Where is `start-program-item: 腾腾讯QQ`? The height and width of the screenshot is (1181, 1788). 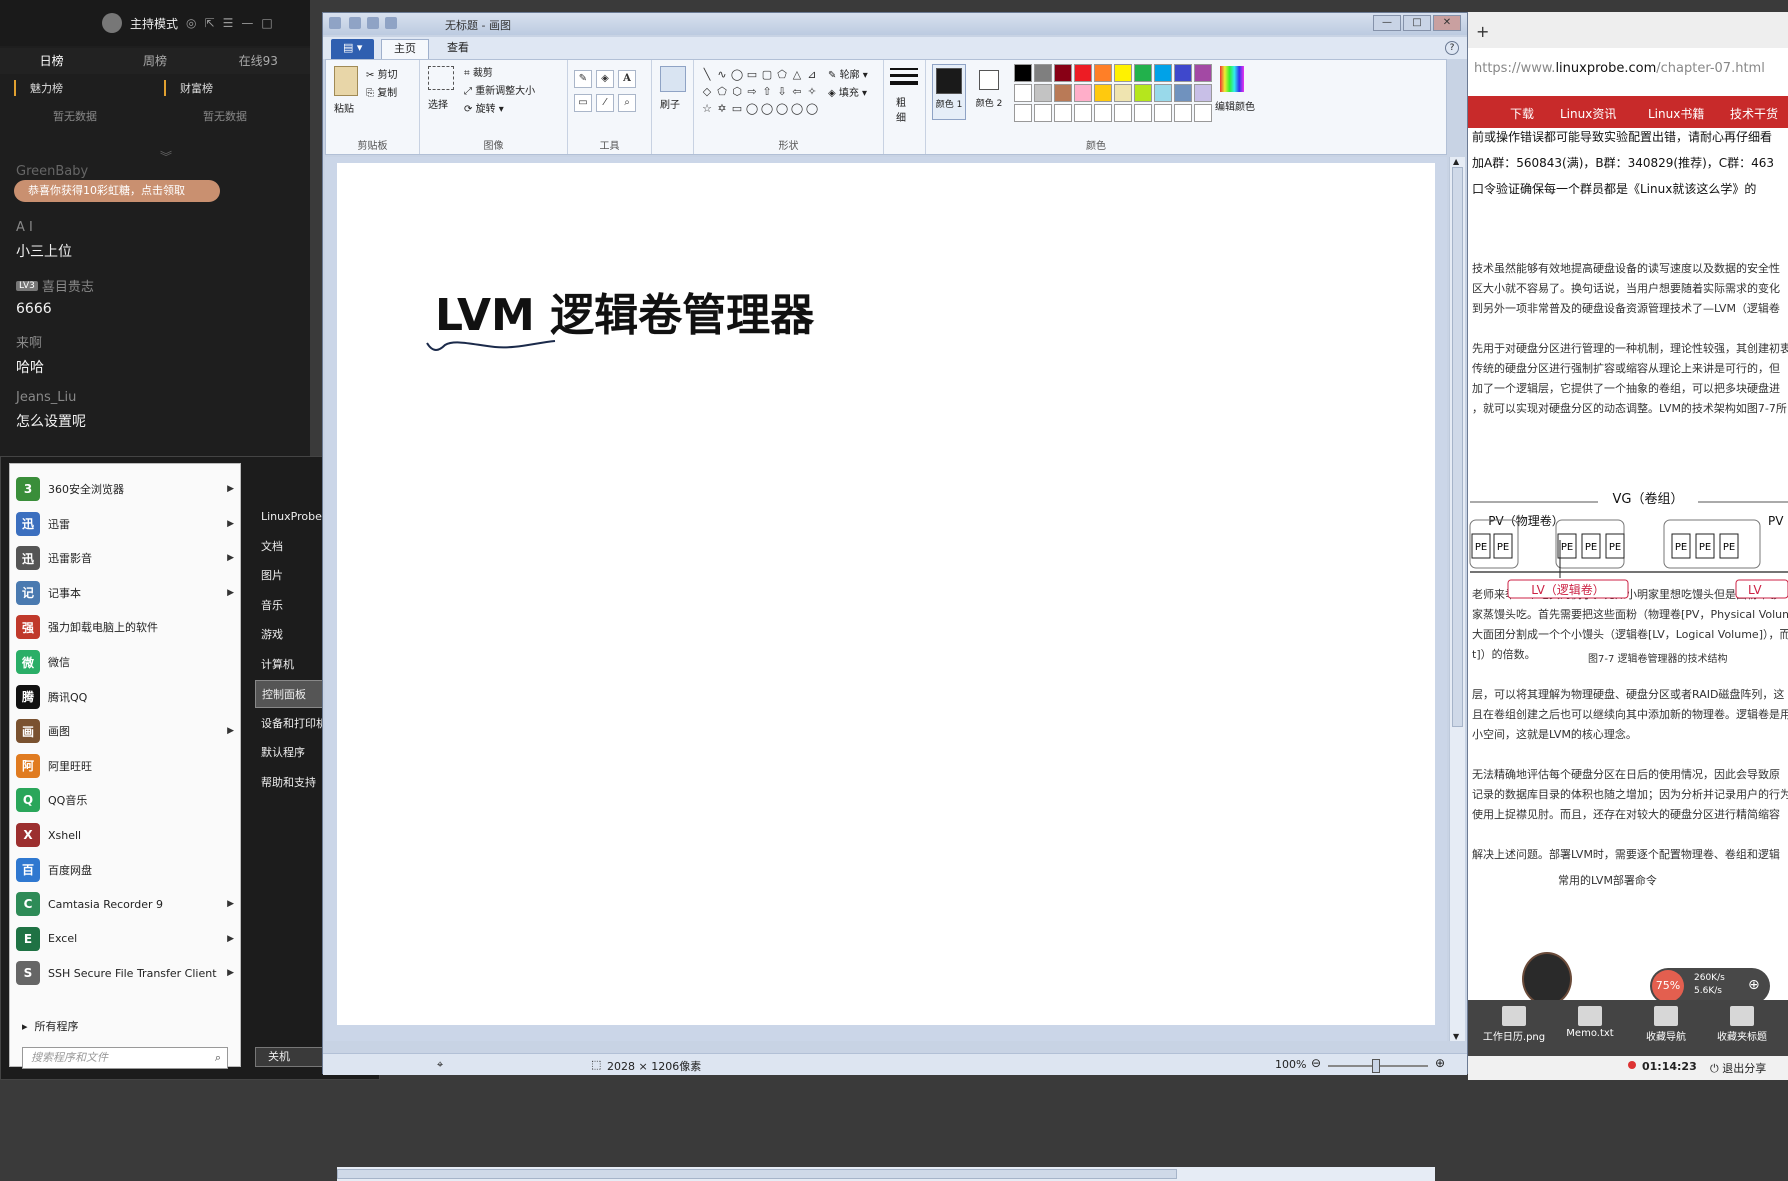
start-program-item: 腾腾讯QQ is located at coordinates (127, 697).